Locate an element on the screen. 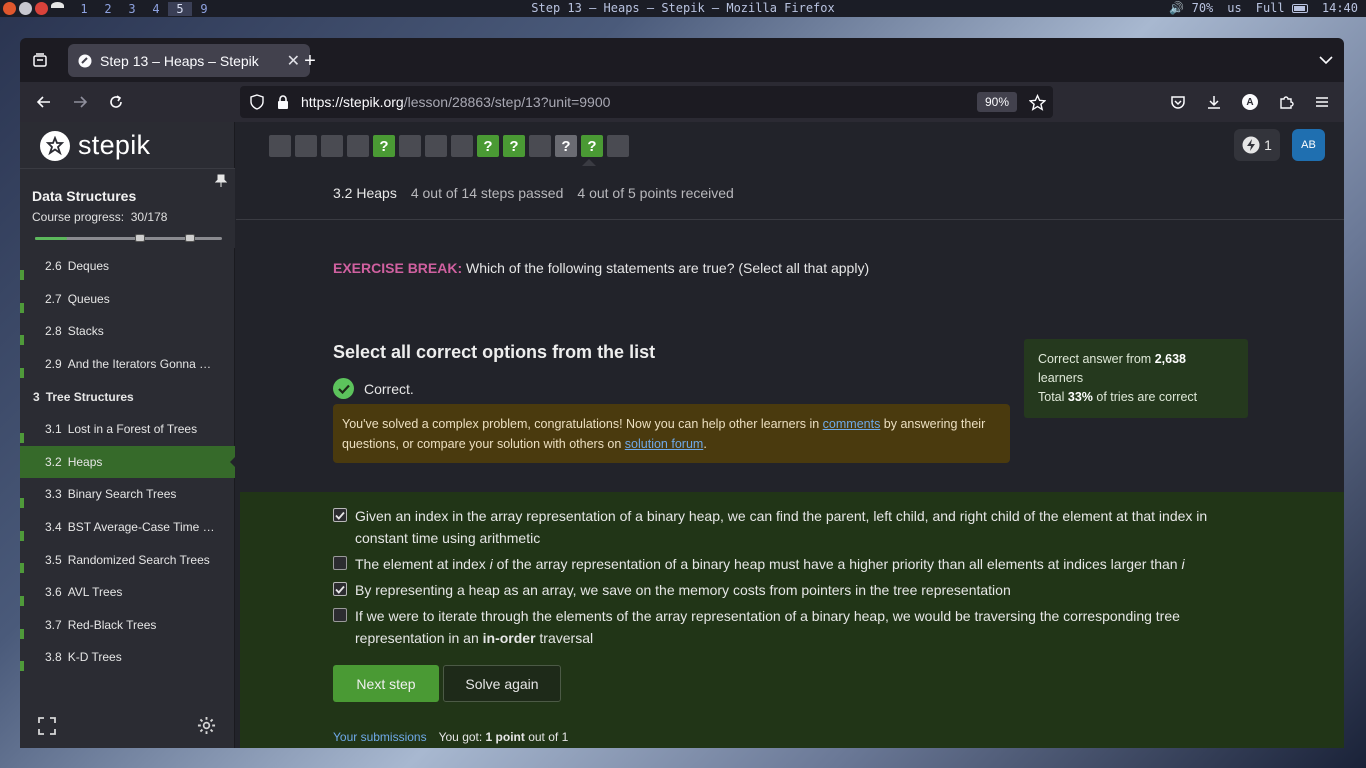 The image size is (1366, 768). stats-text: Total is located at coordinates (1053, 397).